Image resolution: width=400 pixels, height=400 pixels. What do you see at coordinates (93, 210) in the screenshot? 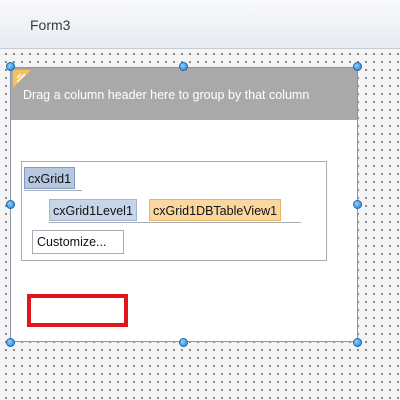
I see `level-node: cxGrid1Level1` at bounding box center [93, 210].